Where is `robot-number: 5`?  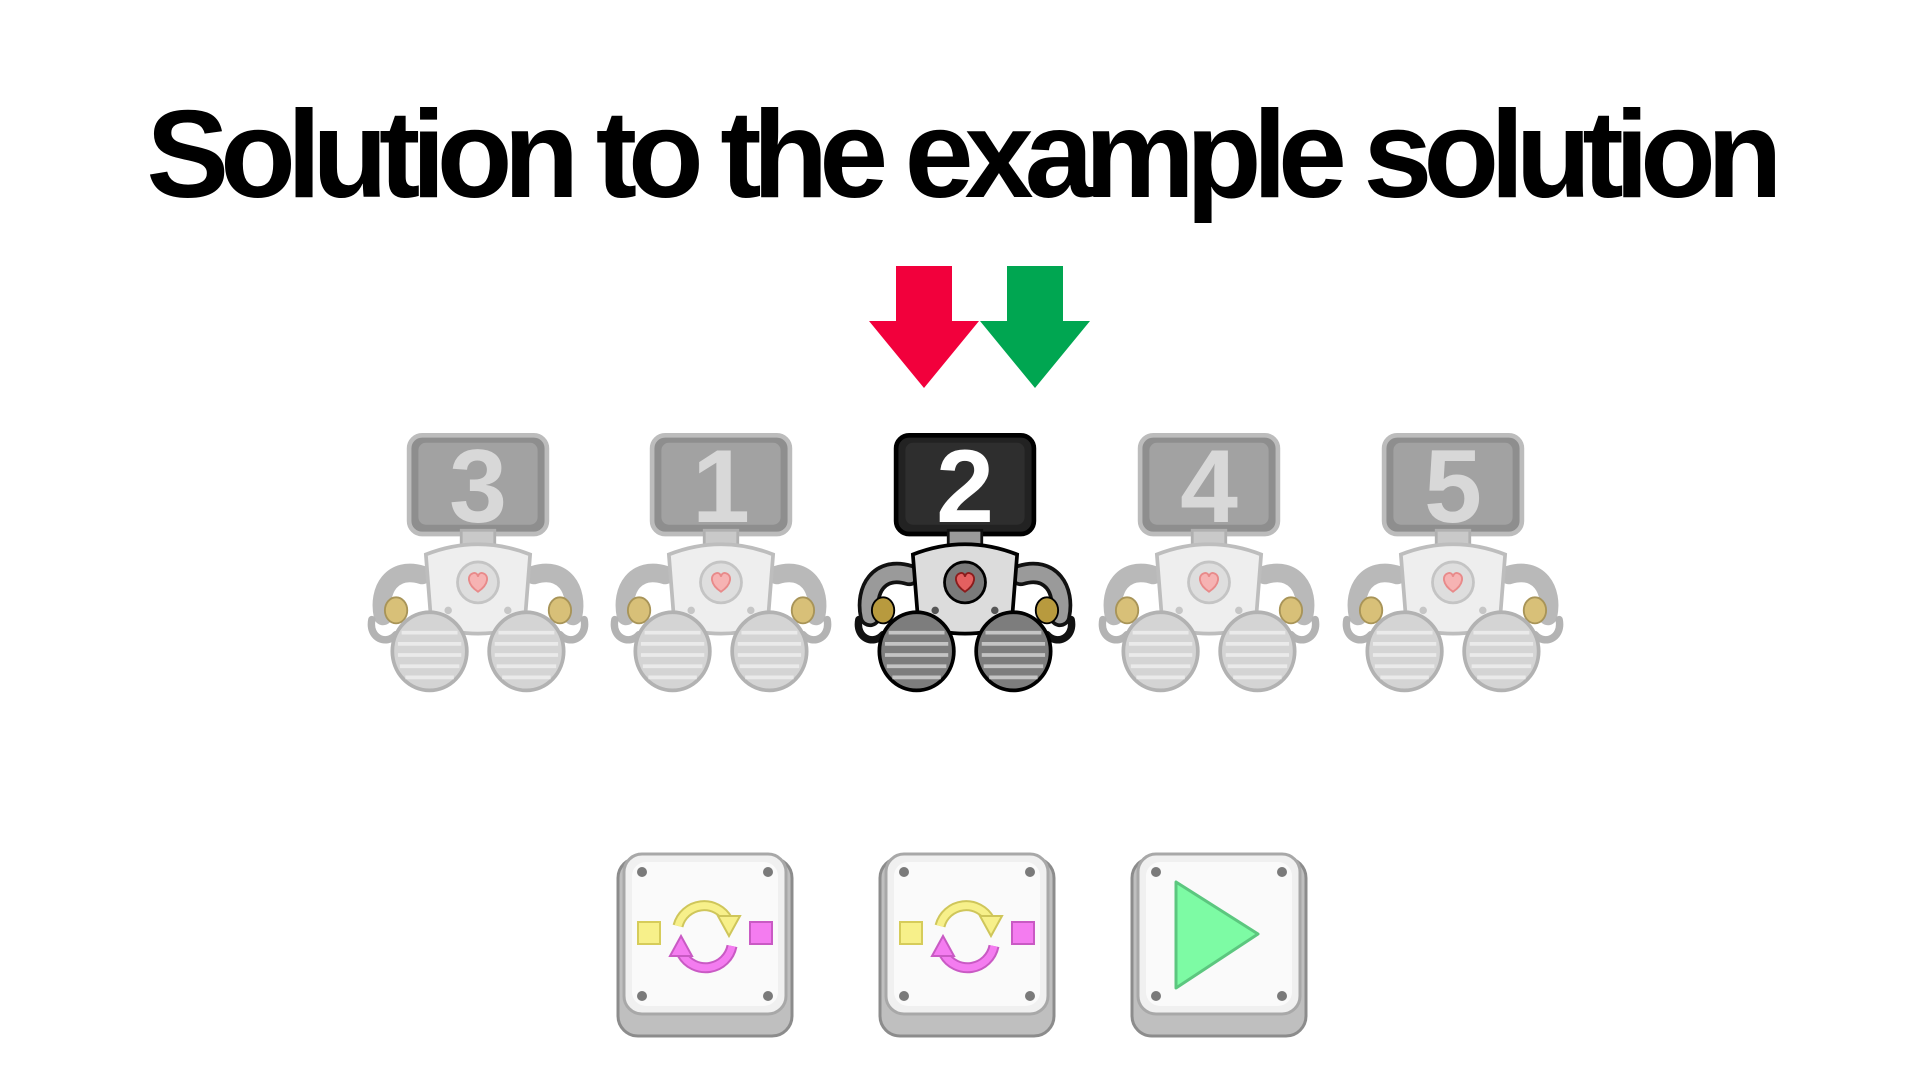
robot-number: 5 is located at coordinates (1453, 487).